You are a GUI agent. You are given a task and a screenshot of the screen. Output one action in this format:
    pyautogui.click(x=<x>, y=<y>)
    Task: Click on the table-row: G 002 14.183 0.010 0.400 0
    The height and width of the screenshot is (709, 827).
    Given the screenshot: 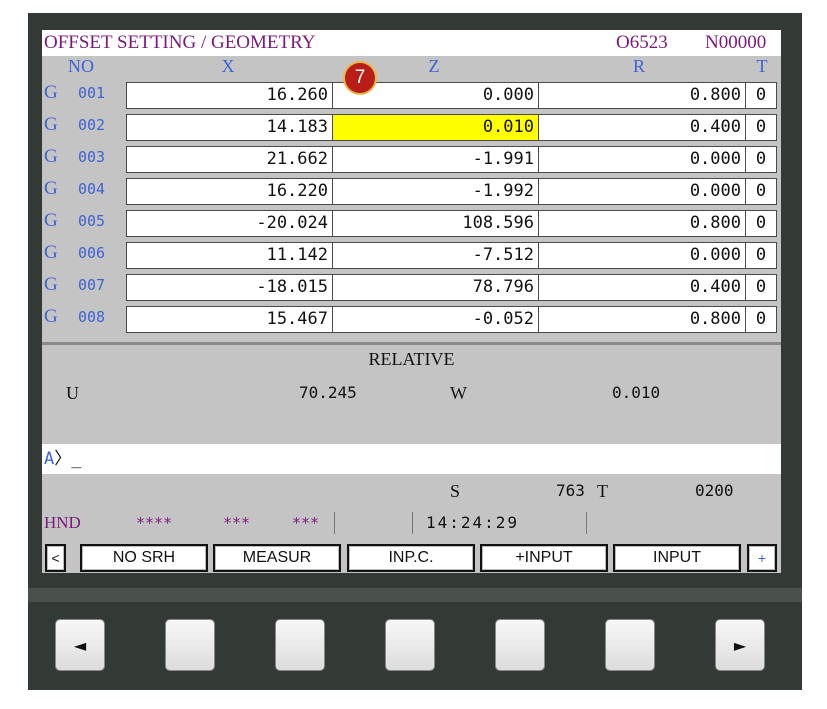 What is the action you would take?
    pyautogui.click(x=411, y=127)
    